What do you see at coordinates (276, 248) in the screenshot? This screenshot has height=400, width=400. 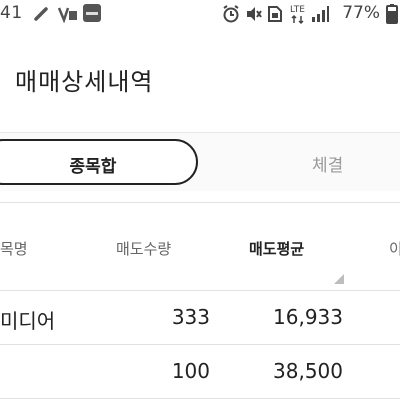 I see `column-header-sell-avg: 매도평균` at bounding box center [276, 248].